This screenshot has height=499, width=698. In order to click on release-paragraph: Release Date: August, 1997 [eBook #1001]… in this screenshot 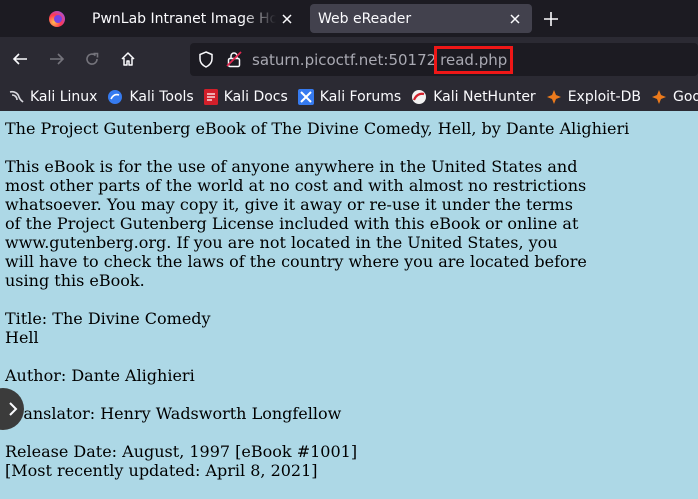, I will do `click(181, 461)`.